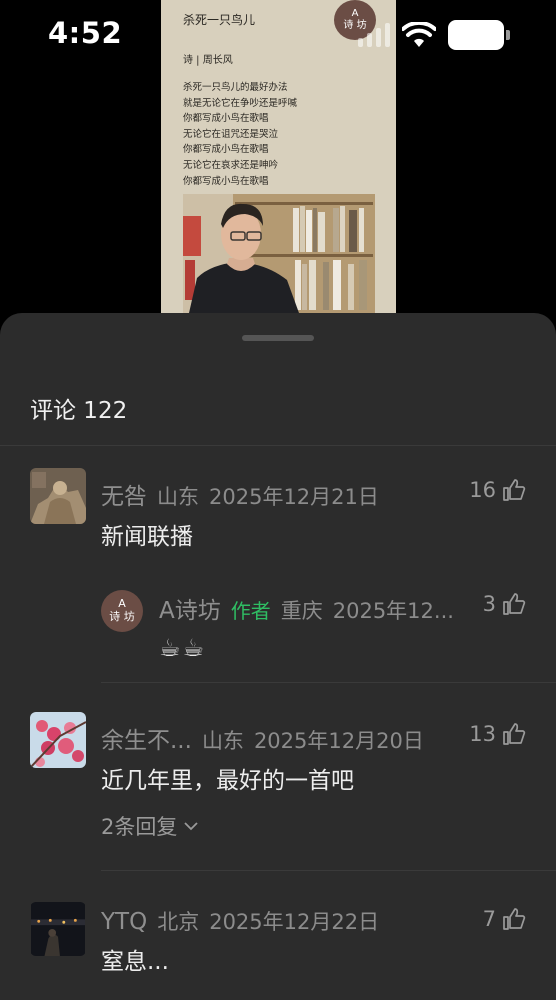 This screenshot has width=556, height=1000. Describe the element at coordinates (122, 616) in the screenshot. I see `logo-line: 诗 坊` at that location.